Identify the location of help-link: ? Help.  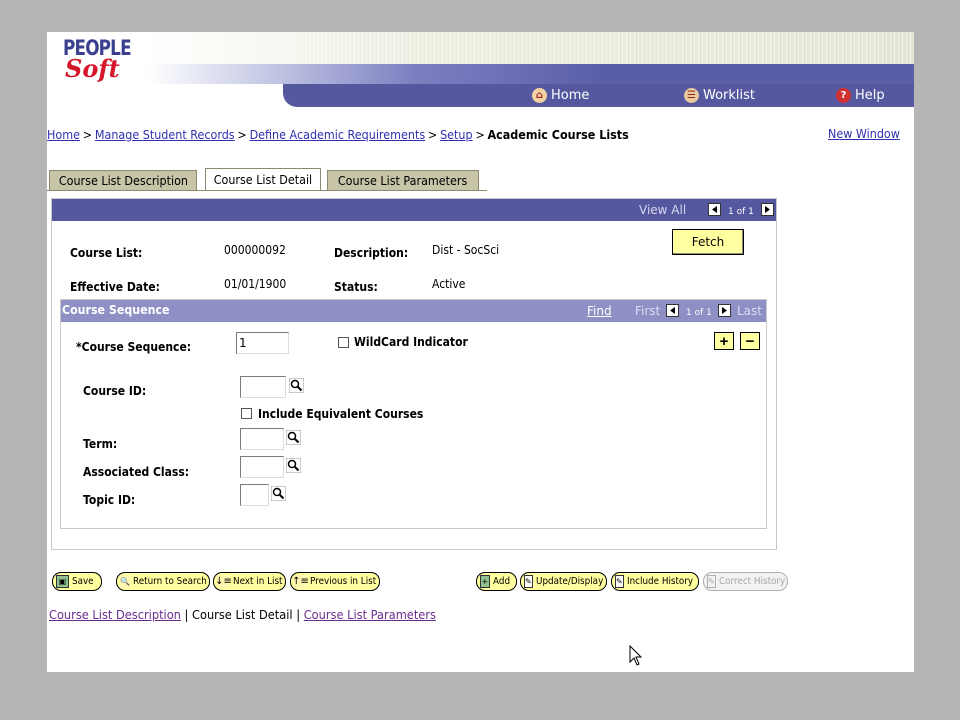
(860, 95).